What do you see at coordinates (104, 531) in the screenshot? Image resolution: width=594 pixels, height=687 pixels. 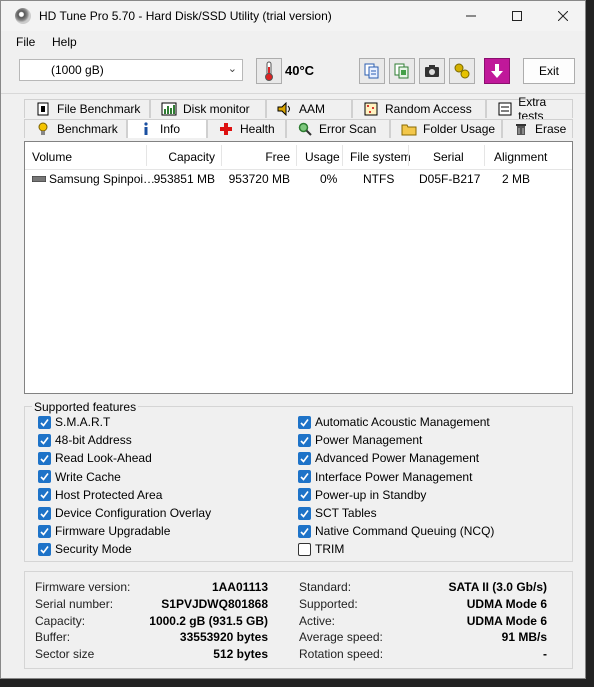 I see `feature-checkbox: Firmware Upgradable` at bounding box center [104, 531].